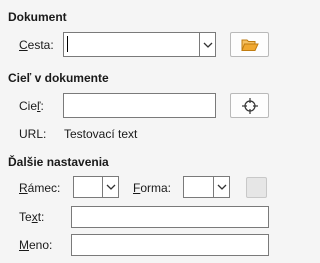 The height and width of the screenshot is (263, 320). I want to click on text-cursor, so click(67, 44).